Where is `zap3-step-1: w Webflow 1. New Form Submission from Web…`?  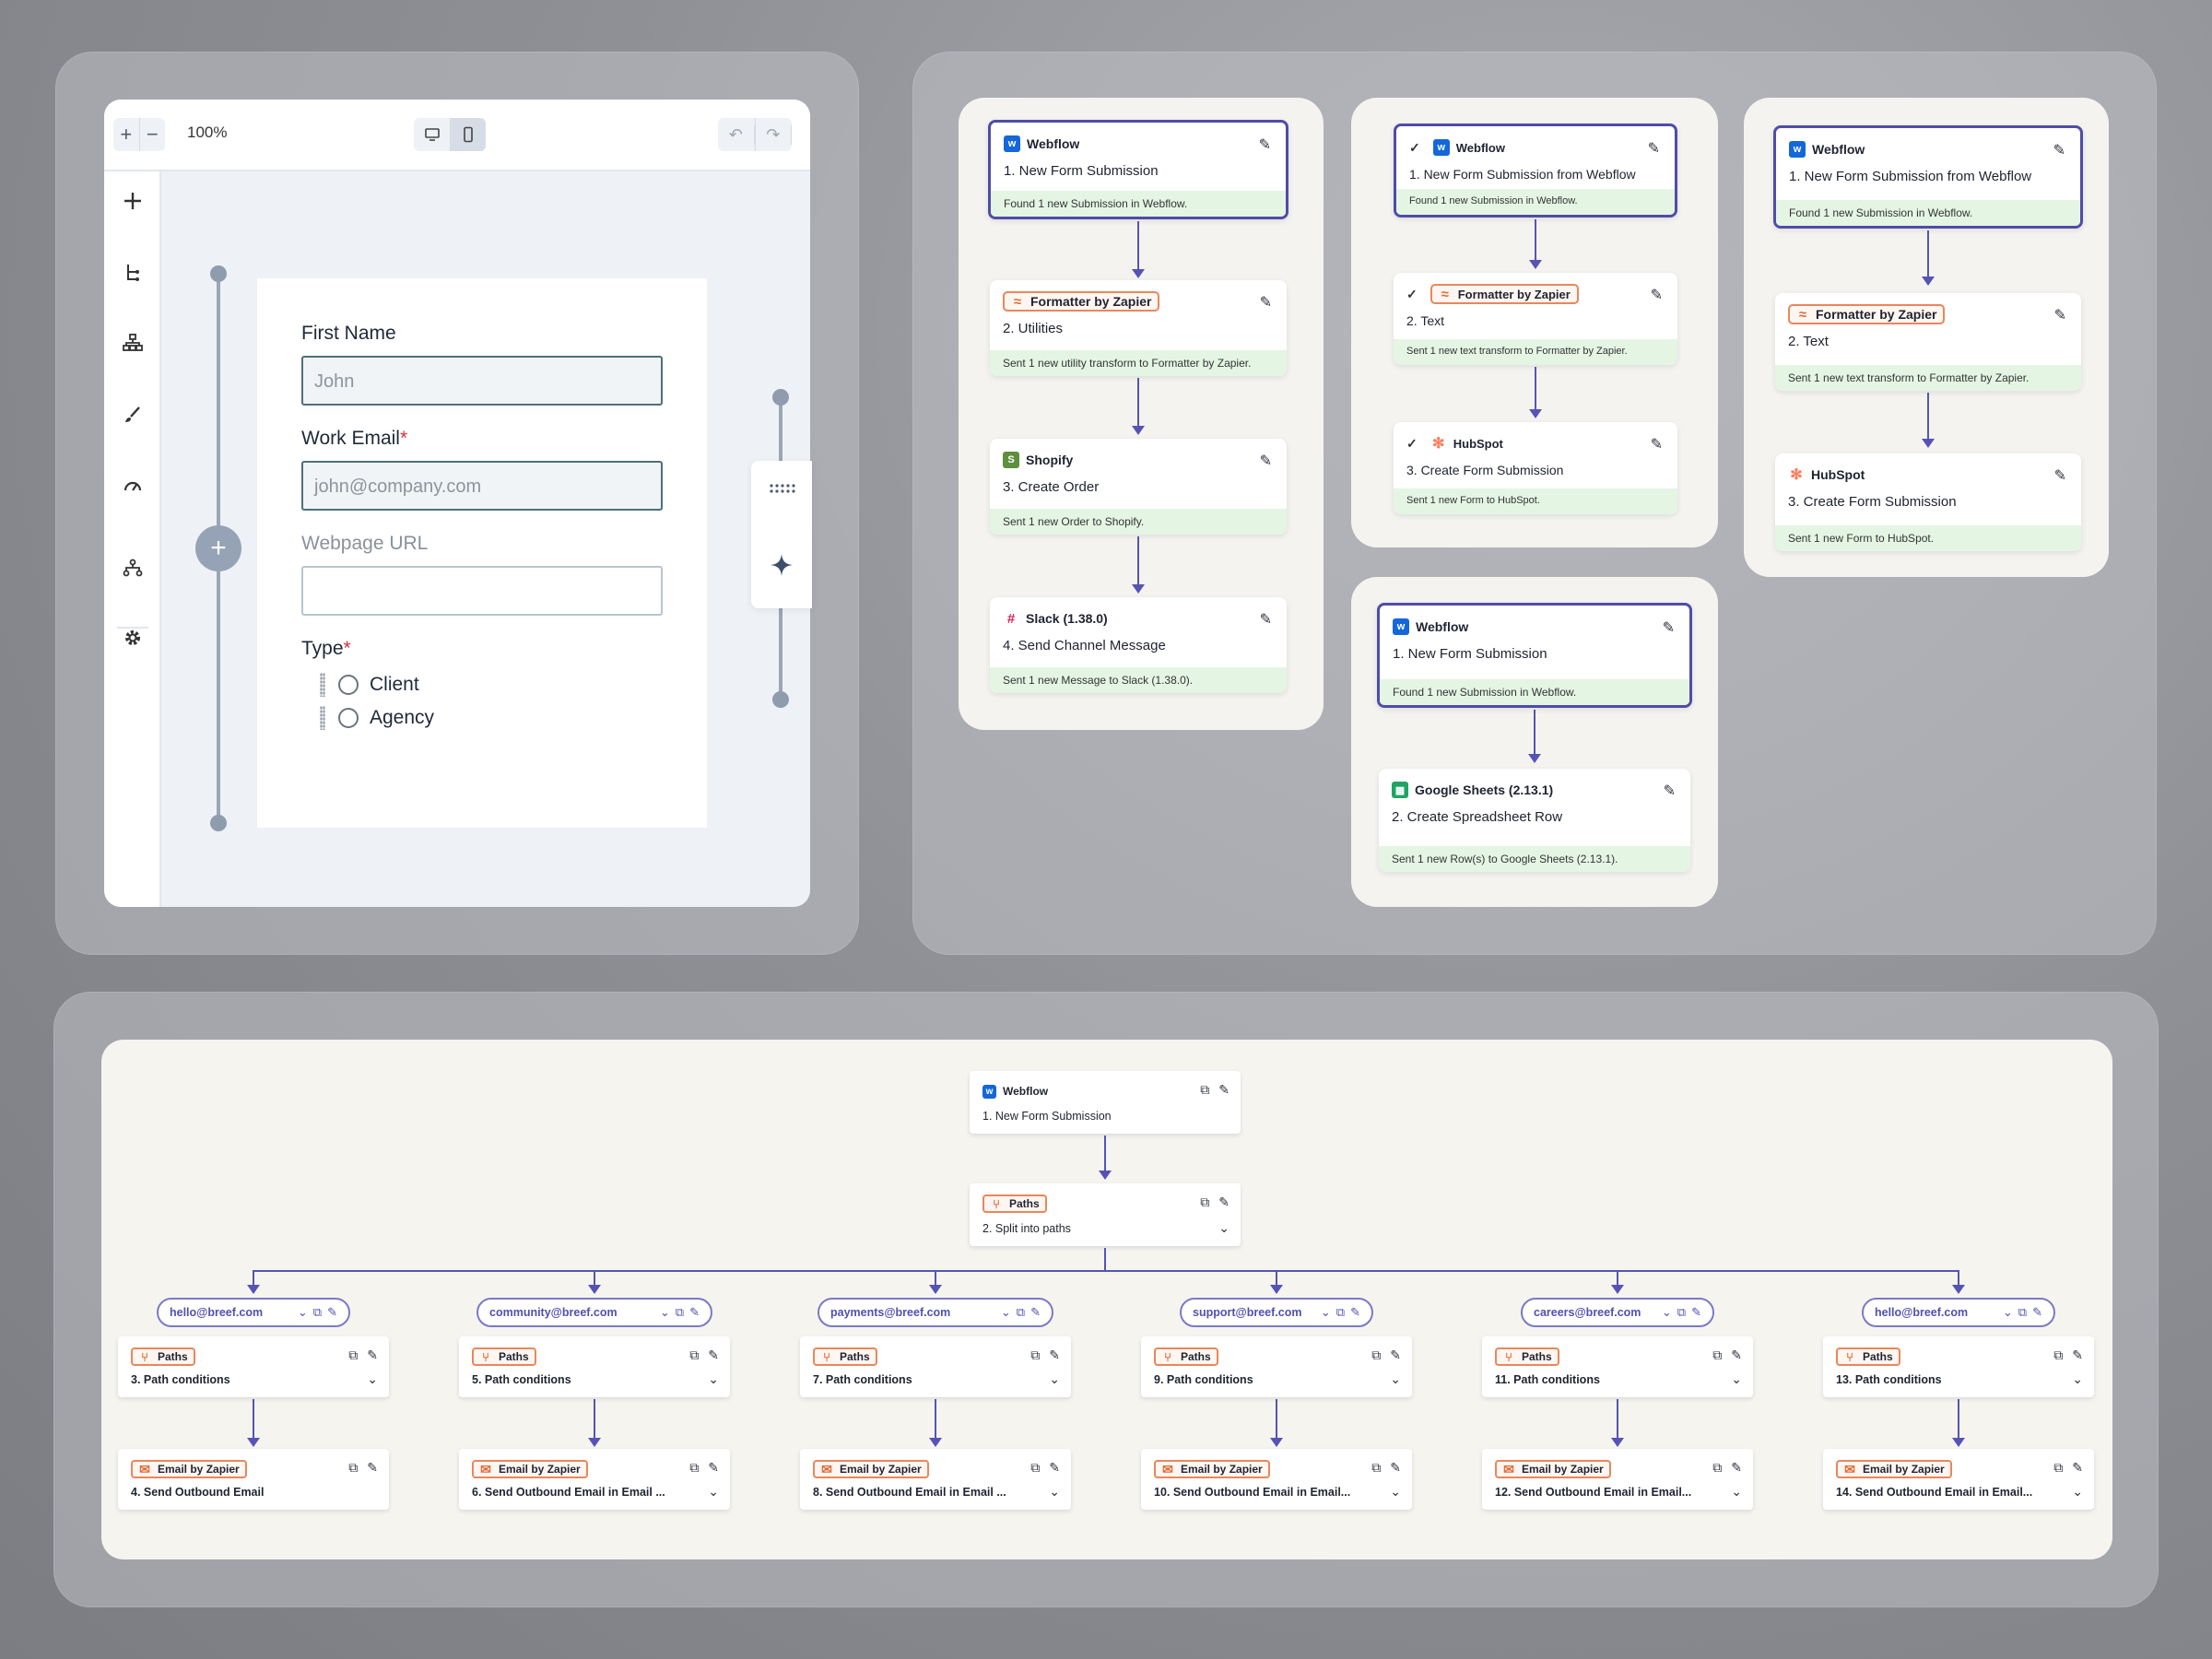
zap3-step-1: w Webflow 1. New Form Submission from Web… is located at coordinates (1928, 177).